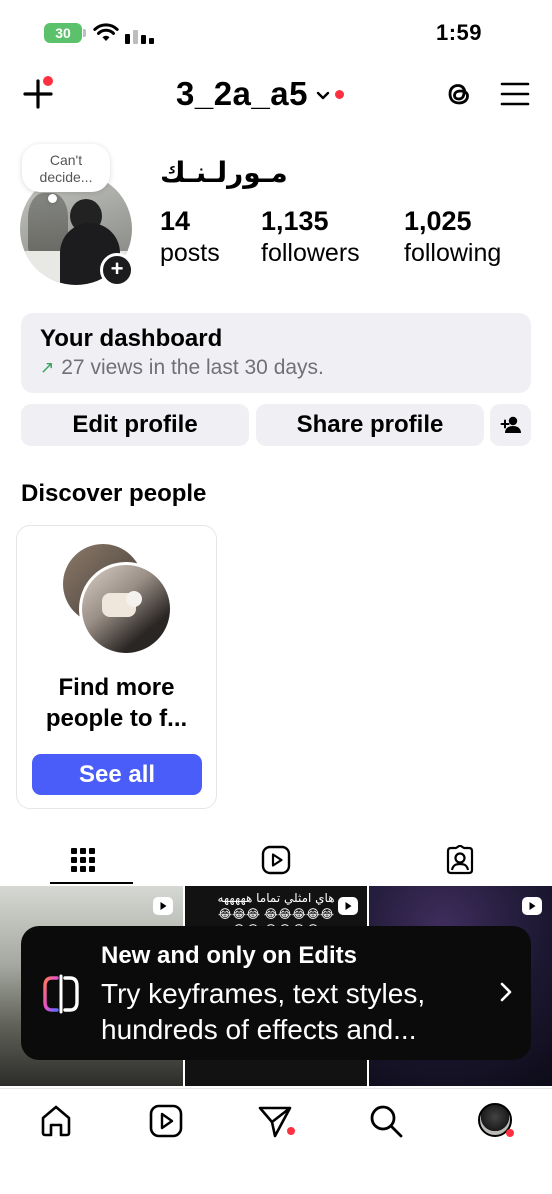  I want to click on note-bubble-tail, so click(52, 198).